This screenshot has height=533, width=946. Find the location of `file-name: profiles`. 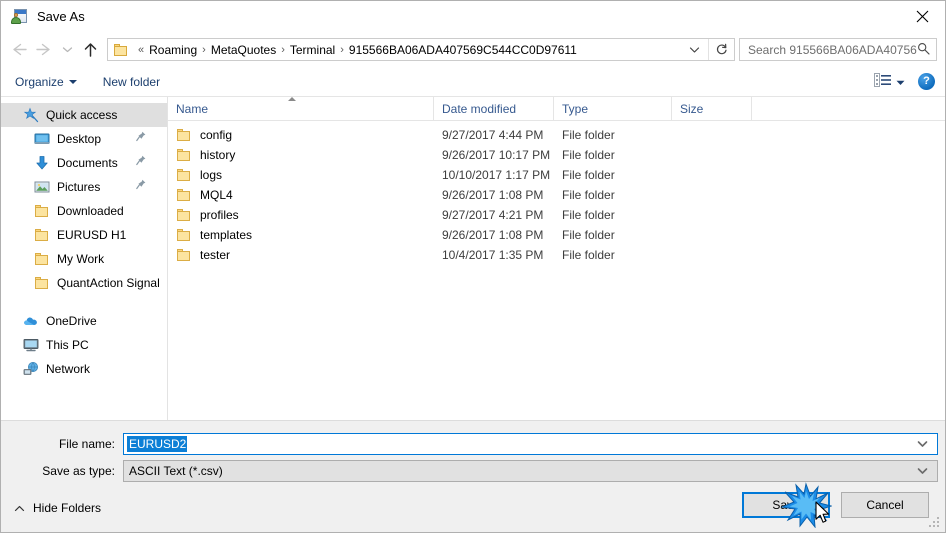

file-name: profiles is located at coordinates (219, 215).